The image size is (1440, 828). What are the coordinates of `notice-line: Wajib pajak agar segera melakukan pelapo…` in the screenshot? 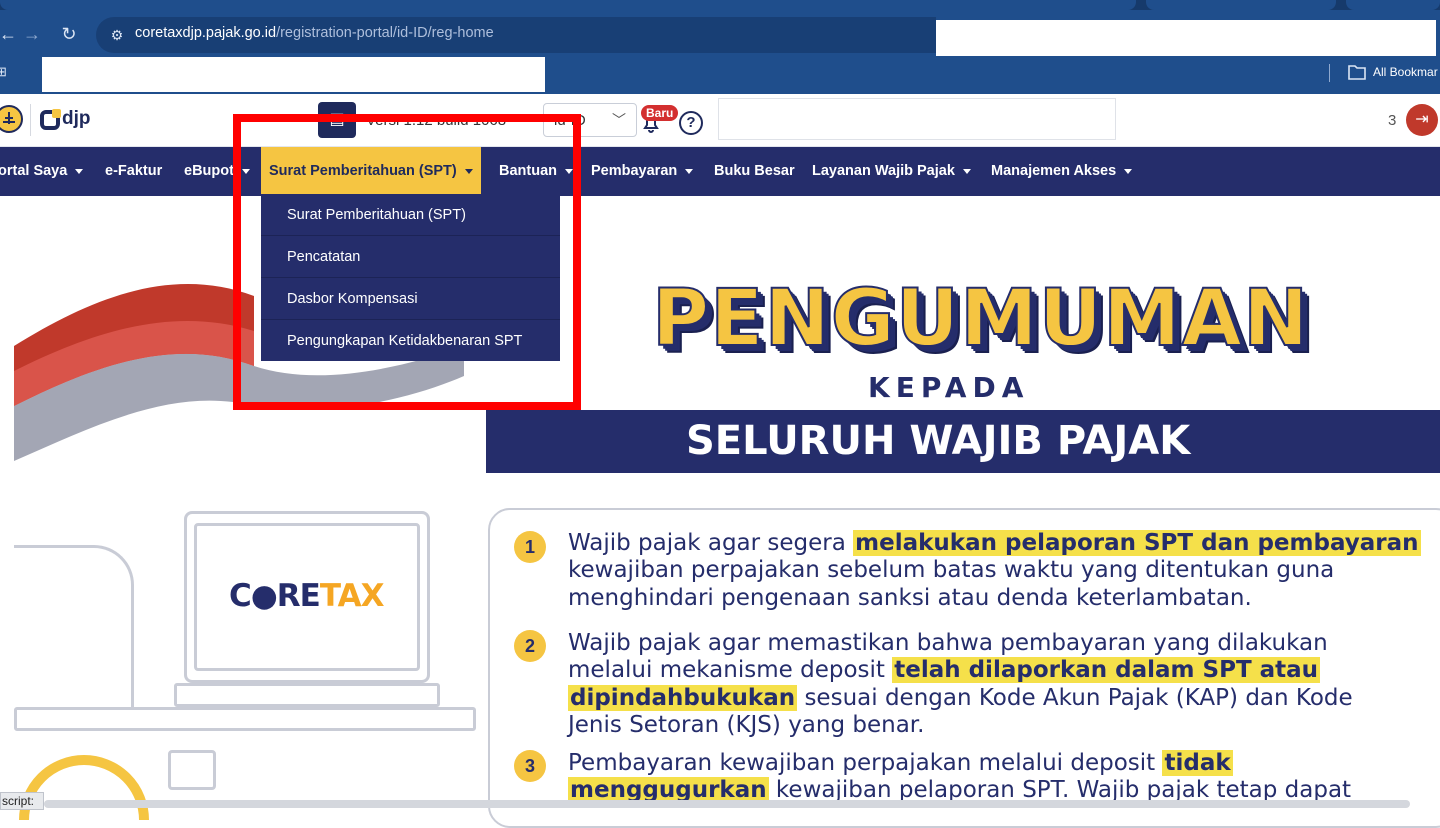 It's located at (994, 544).